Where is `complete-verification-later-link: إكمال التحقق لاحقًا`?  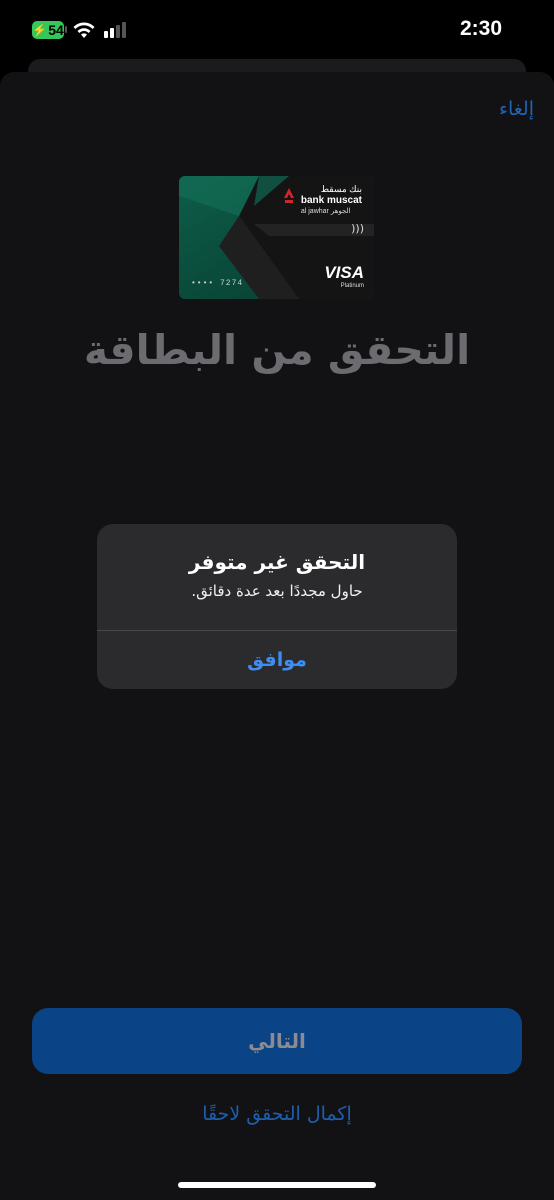 complete-verification-later-link: إكمال التحقق لاحقًا is located at coordinates (277, 1114).